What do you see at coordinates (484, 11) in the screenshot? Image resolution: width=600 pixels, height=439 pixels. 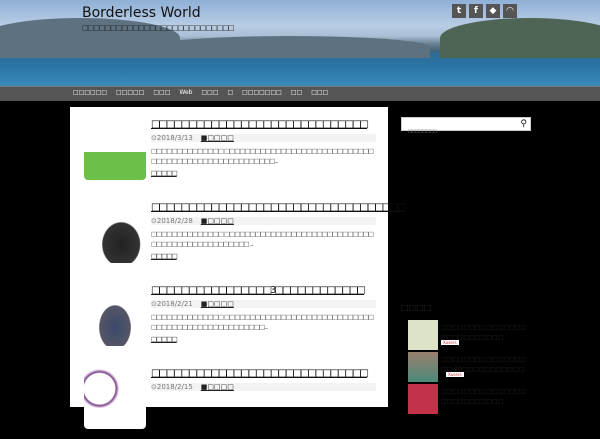 I see `social-links: t f ◆ ◠` at bounding box center [484, 11].